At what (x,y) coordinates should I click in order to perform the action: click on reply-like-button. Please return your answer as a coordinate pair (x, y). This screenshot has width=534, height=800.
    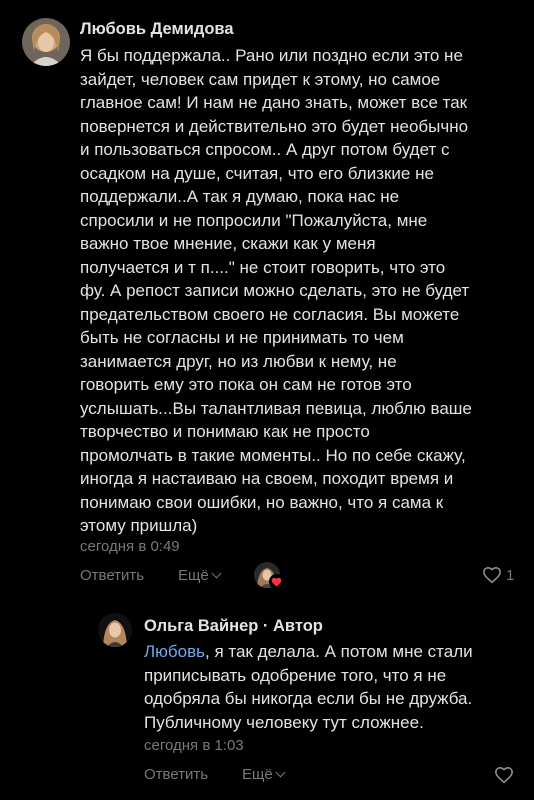
    Looking at the image, I should click on (504, 775).